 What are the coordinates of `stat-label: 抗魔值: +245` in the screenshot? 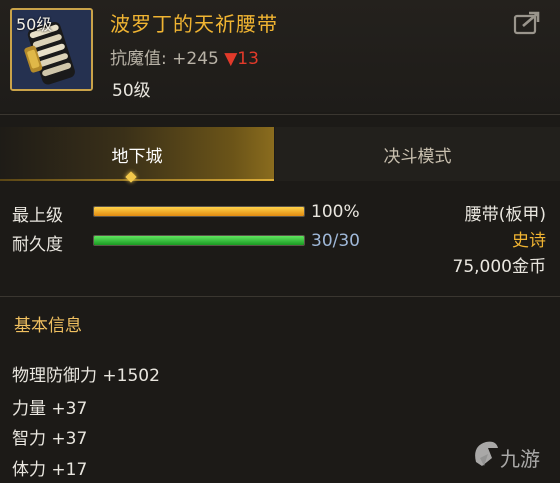 It's located at (164, 59).